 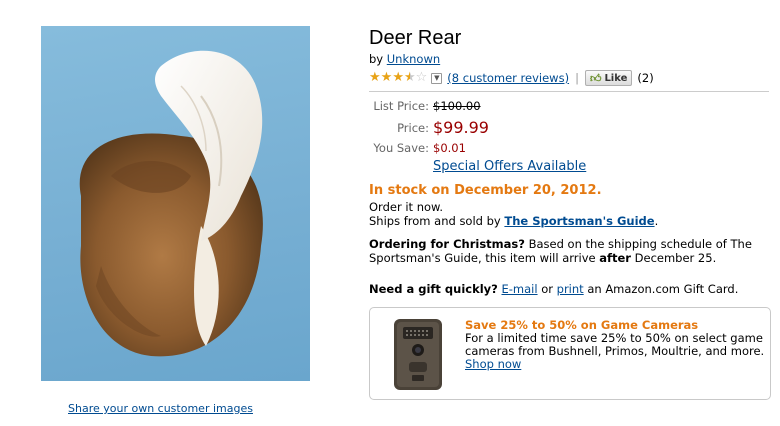 I want to click on christmas-heading: Ordering for Christmas?, so click(x=447, y=244).